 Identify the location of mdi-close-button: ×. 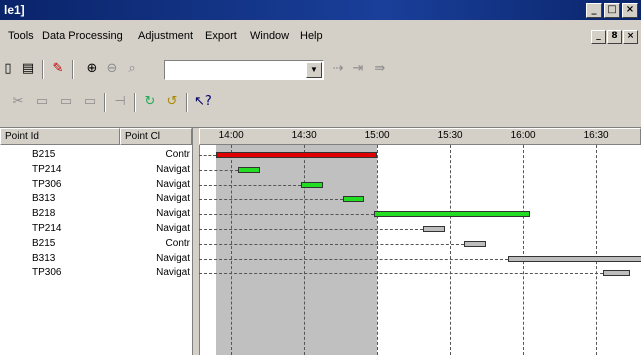
(630, 37).